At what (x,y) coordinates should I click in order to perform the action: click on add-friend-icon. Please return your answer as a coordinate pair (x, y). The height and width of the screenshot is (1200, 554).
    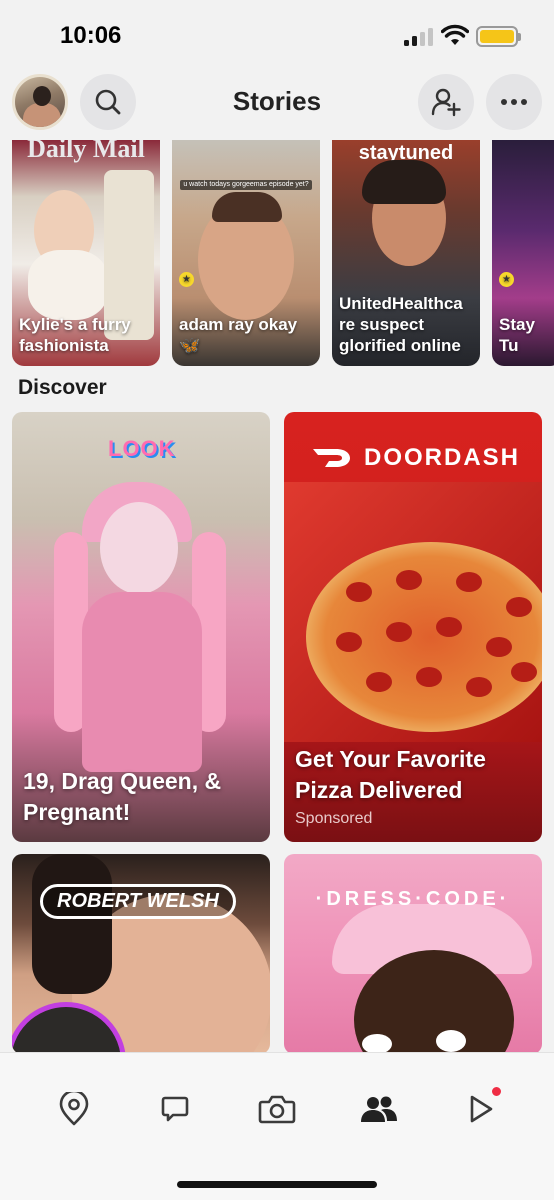
    Looking at the image, I should click on (446, 102).